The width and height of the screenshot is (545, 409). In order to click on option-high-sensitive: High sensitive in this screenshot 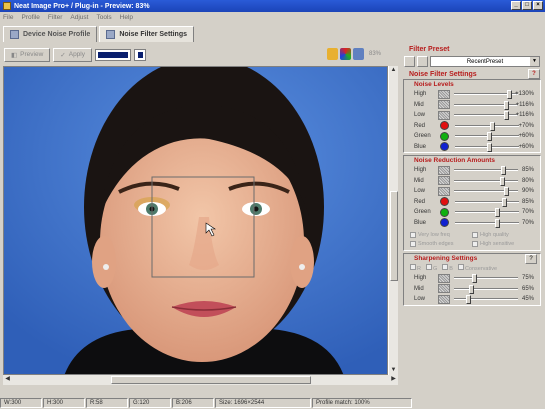, I will do `click(503, 243)`.